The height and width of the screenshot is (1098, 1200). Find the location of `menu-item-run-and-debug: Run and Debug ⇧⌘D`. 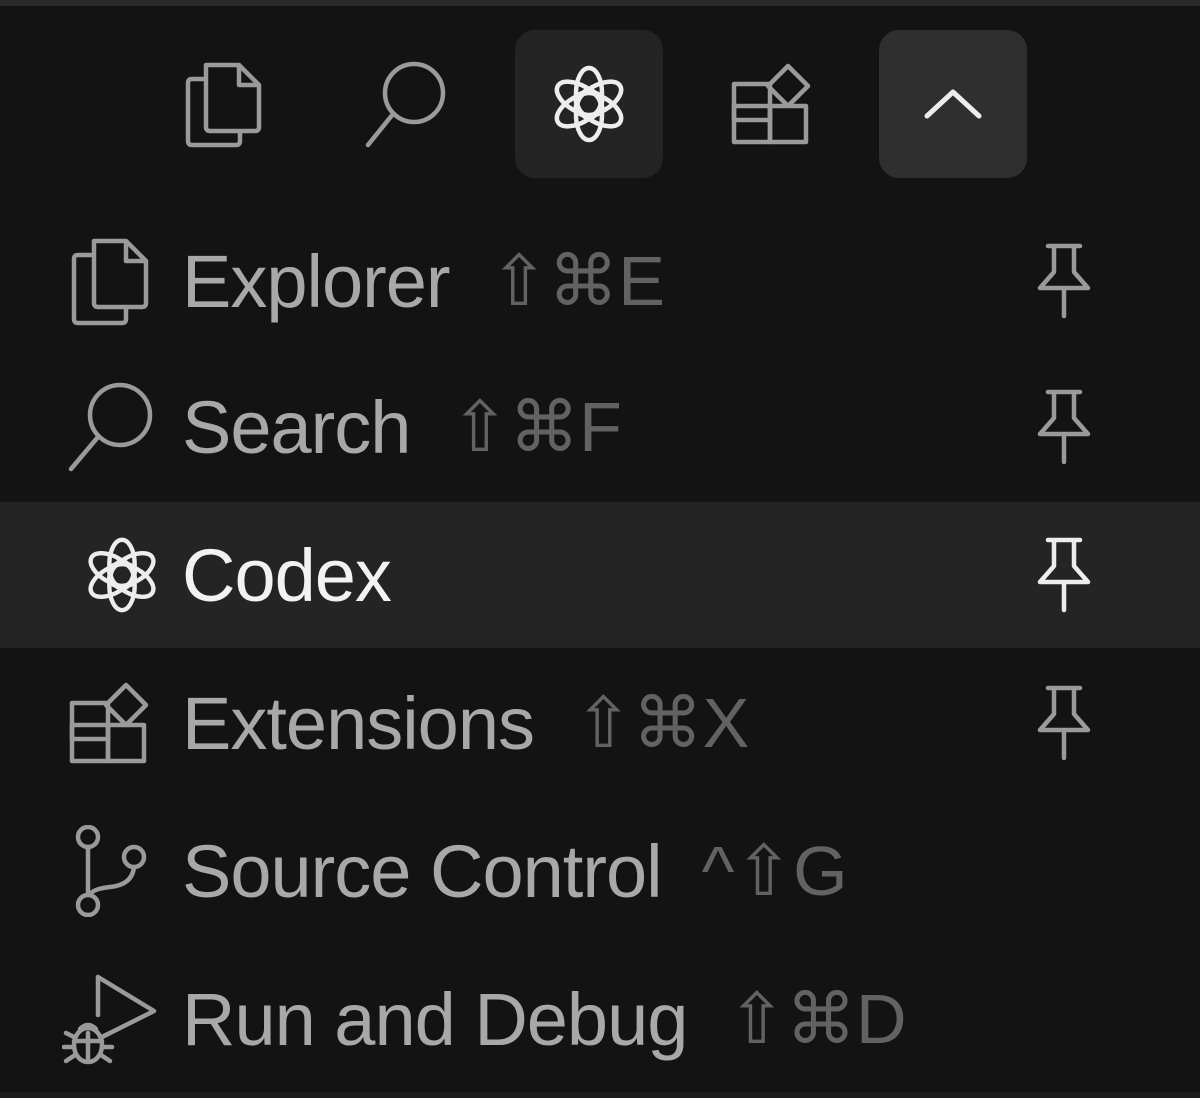

menu-item-run-and-debug: Run and Debug ⇧⌘D is located at coordinates (600, 1019).